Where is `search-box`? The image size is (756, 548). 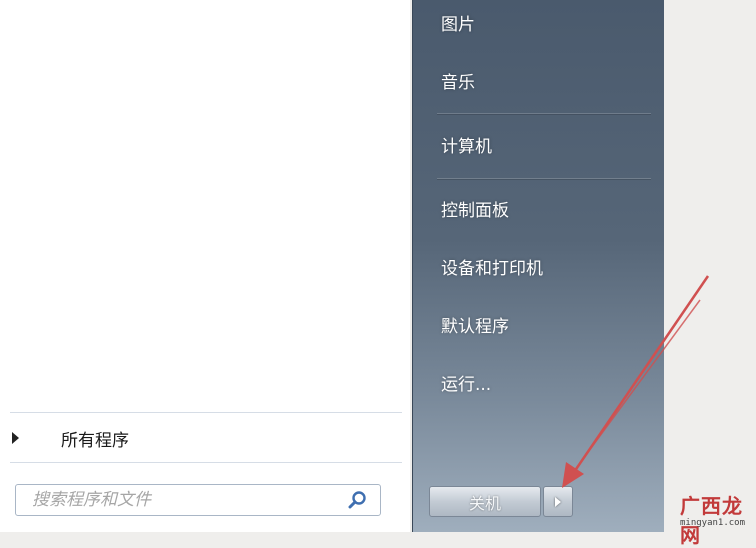 search-box is located at coordinates (198, 500).